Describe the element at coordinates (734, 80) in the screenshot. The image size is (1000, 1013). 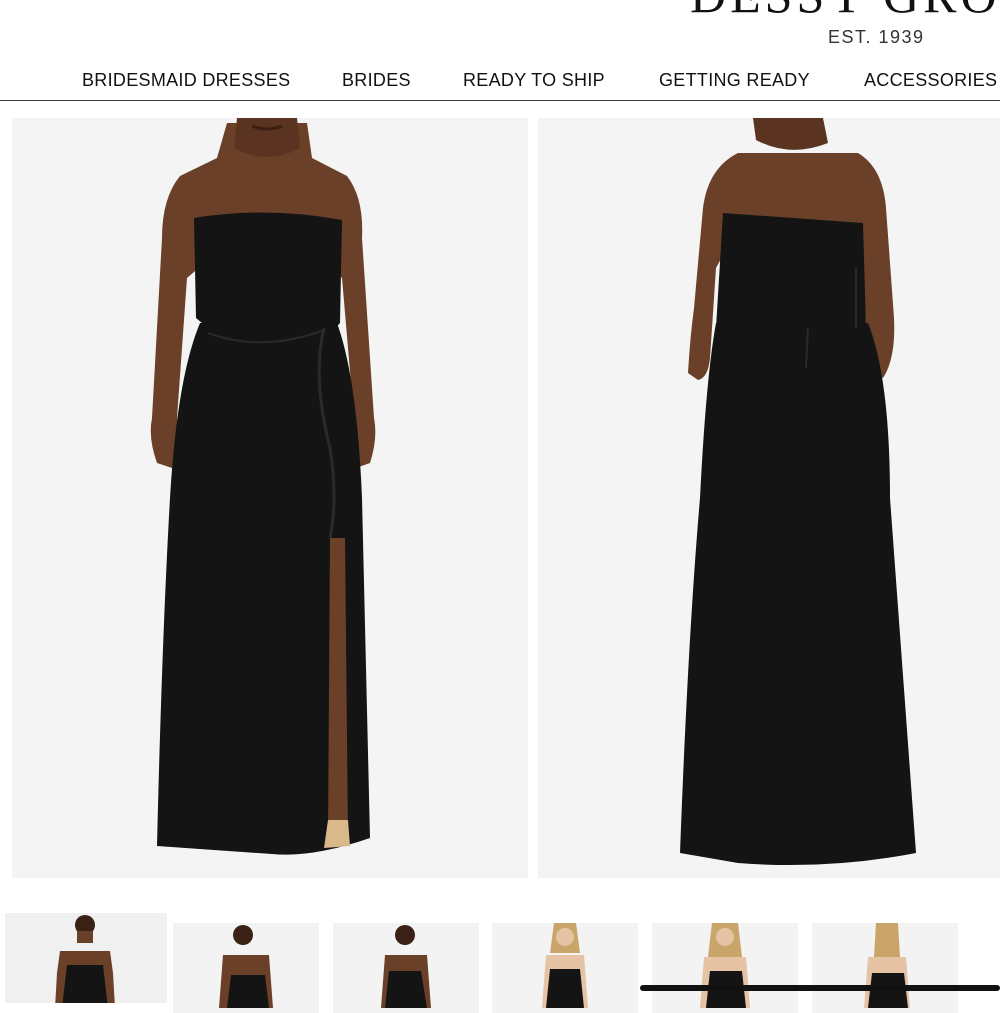
I see `nav-getting-ready: GETTING READY` at that location.